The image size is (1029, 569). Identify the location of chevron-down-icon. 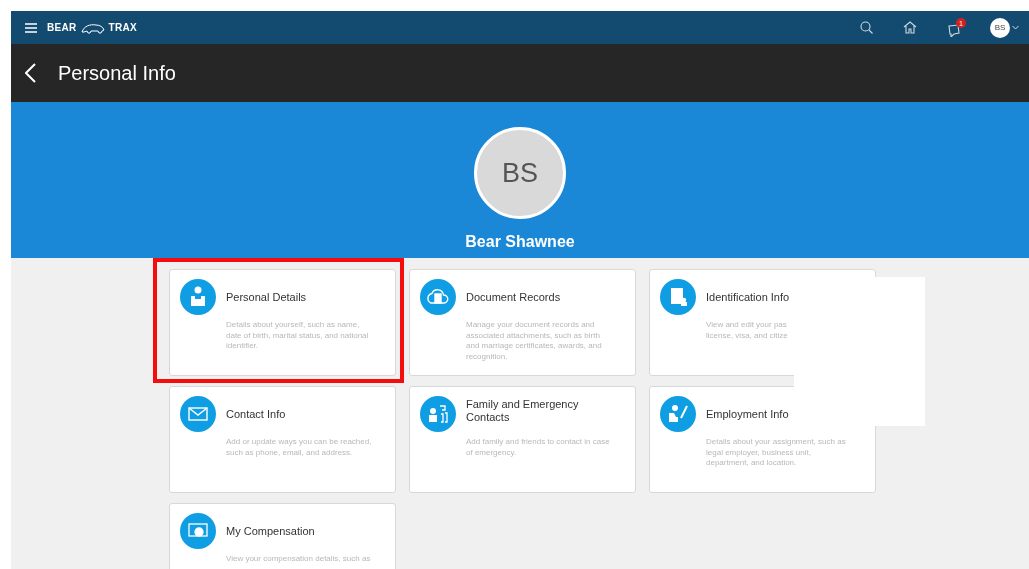
(1015, 27).